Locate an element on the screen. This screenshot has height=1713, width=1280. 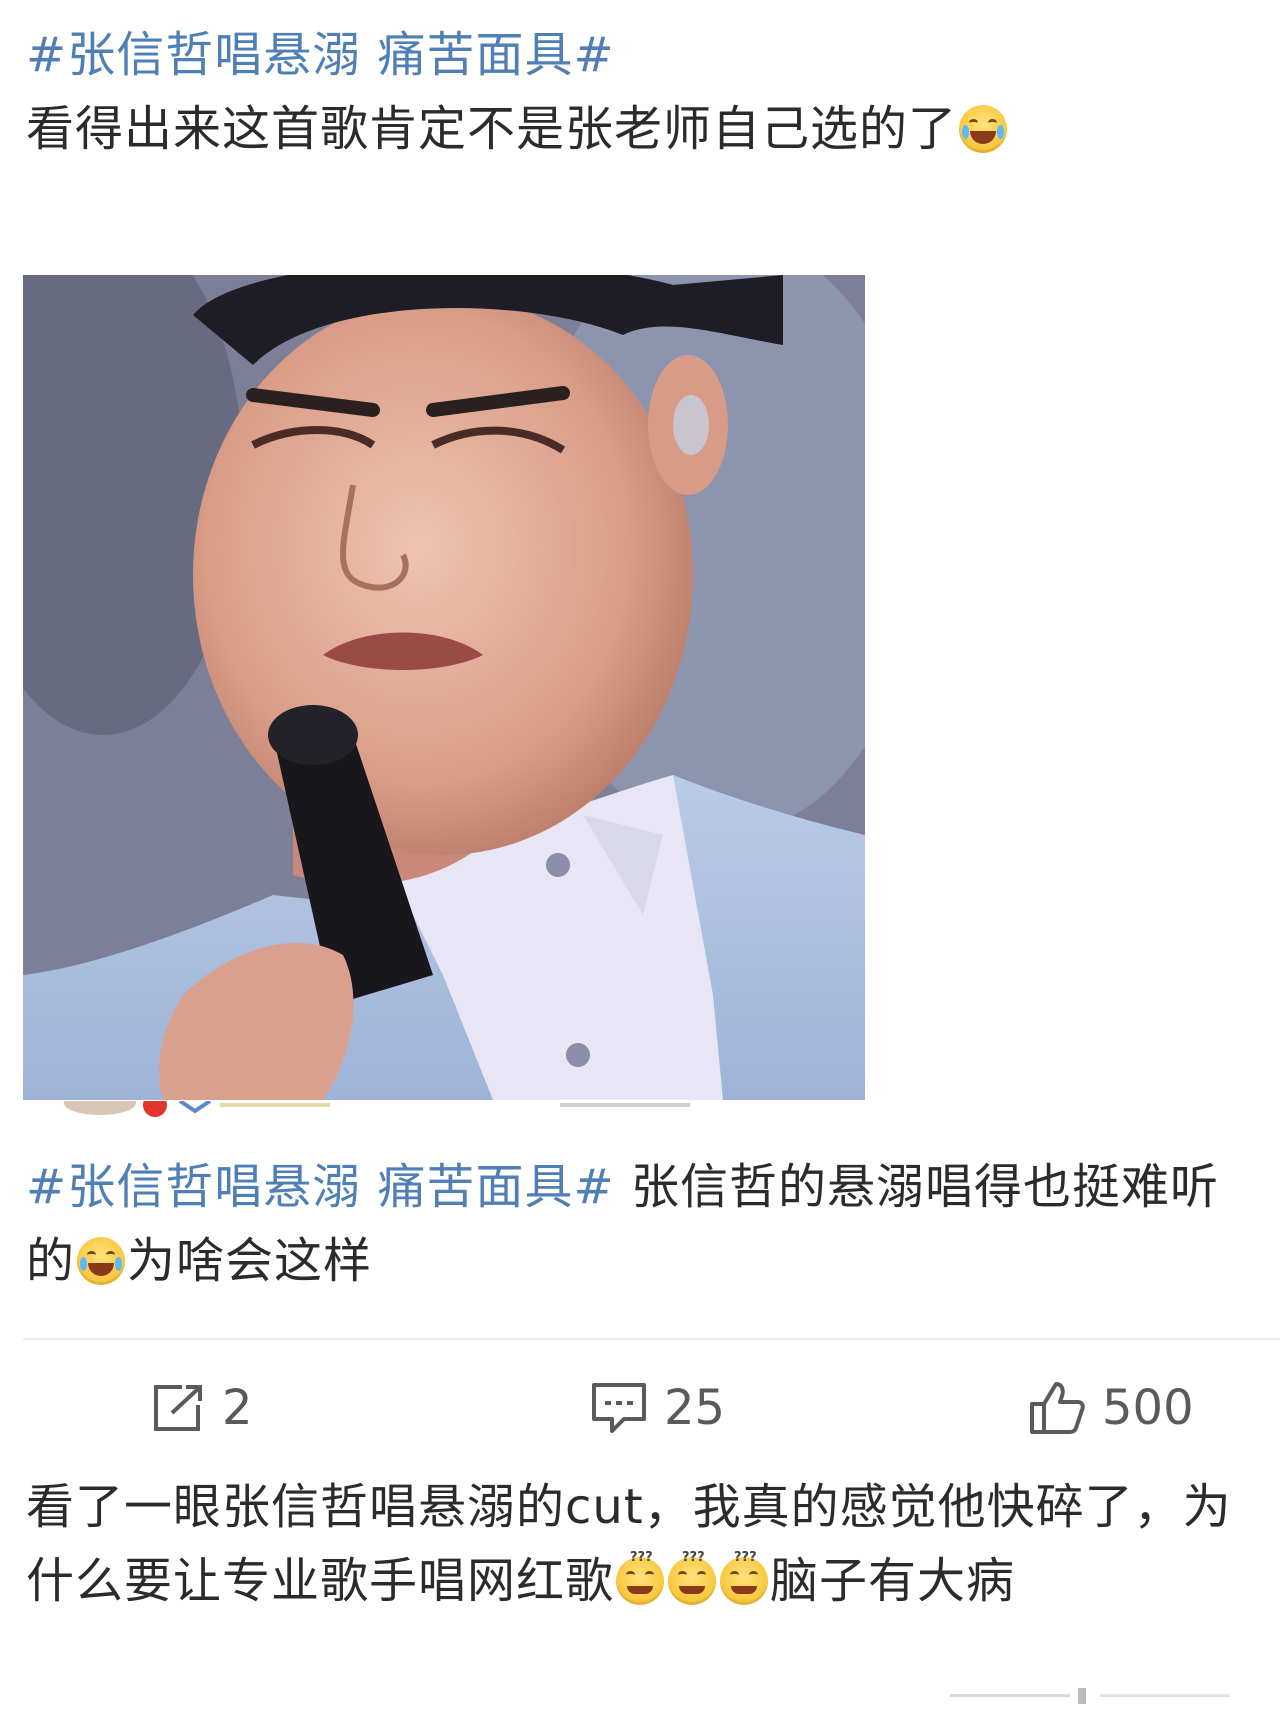
repost-icon is located at coordinates (178, 1408).